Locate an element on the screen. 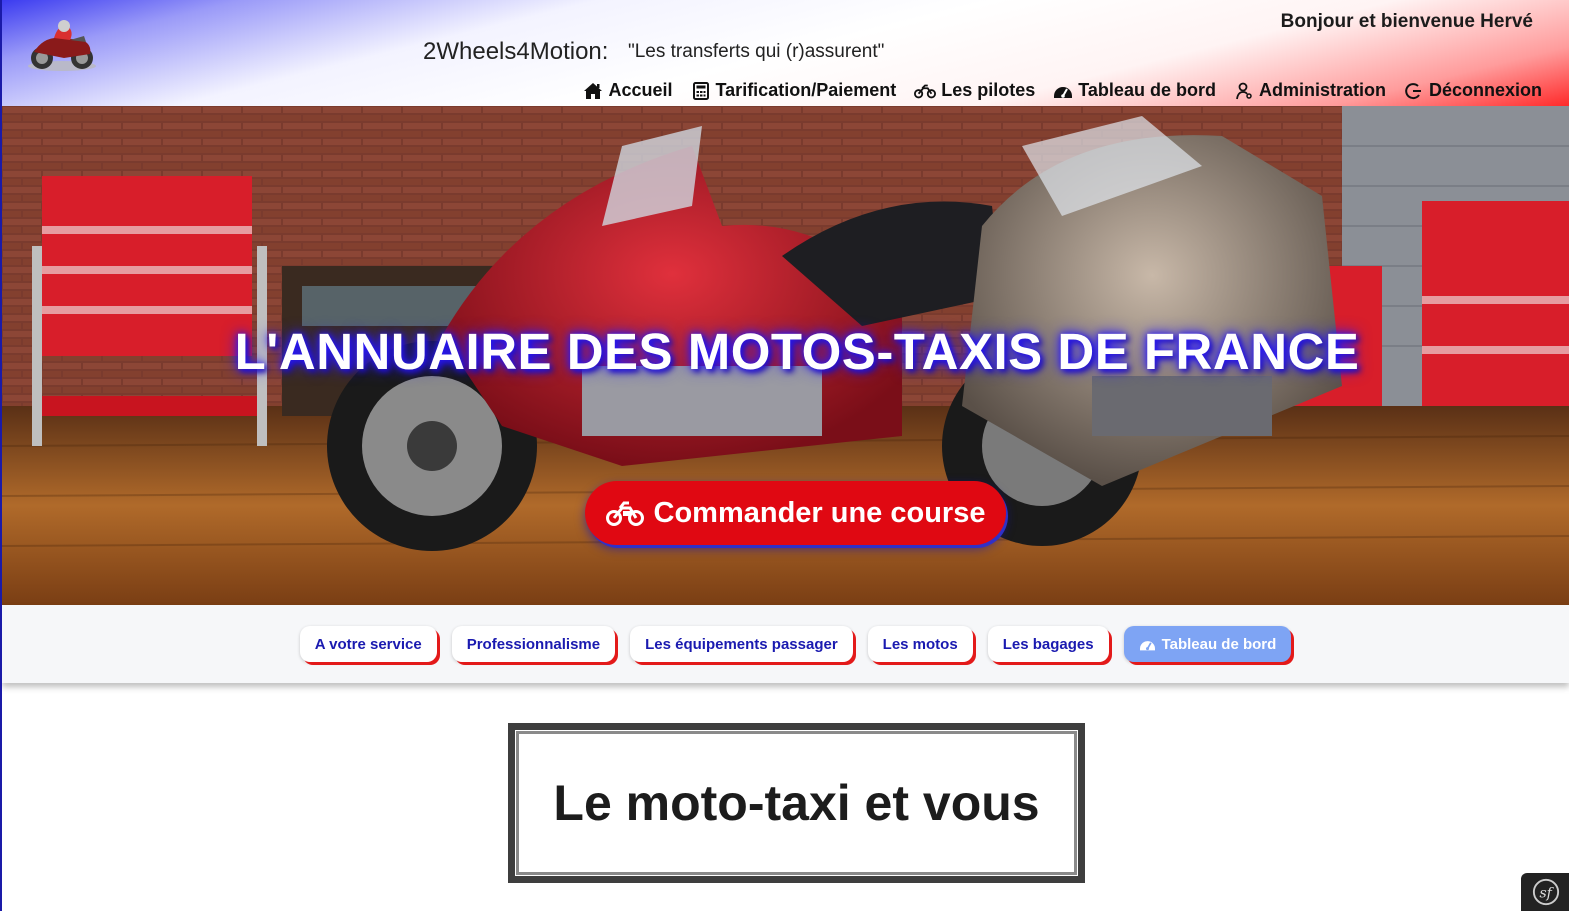 The width and height of the screenshot is (1569, 911). section-tab-label: Tableau de bord is located at coordinates (1219, 644).